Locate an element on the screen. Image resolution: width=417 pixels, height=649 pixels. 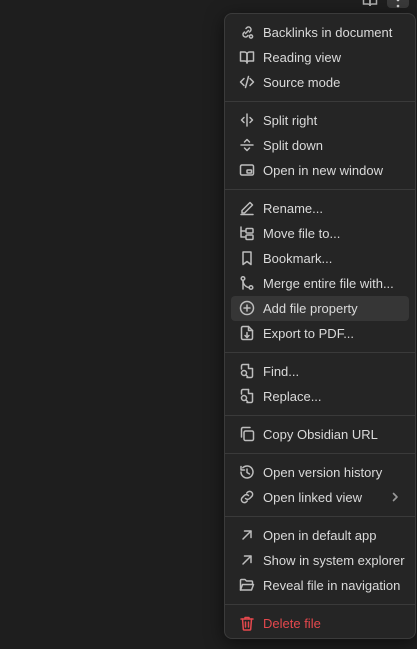
menu-item-delete-file: Delete file is located at coordinates (320, 623).